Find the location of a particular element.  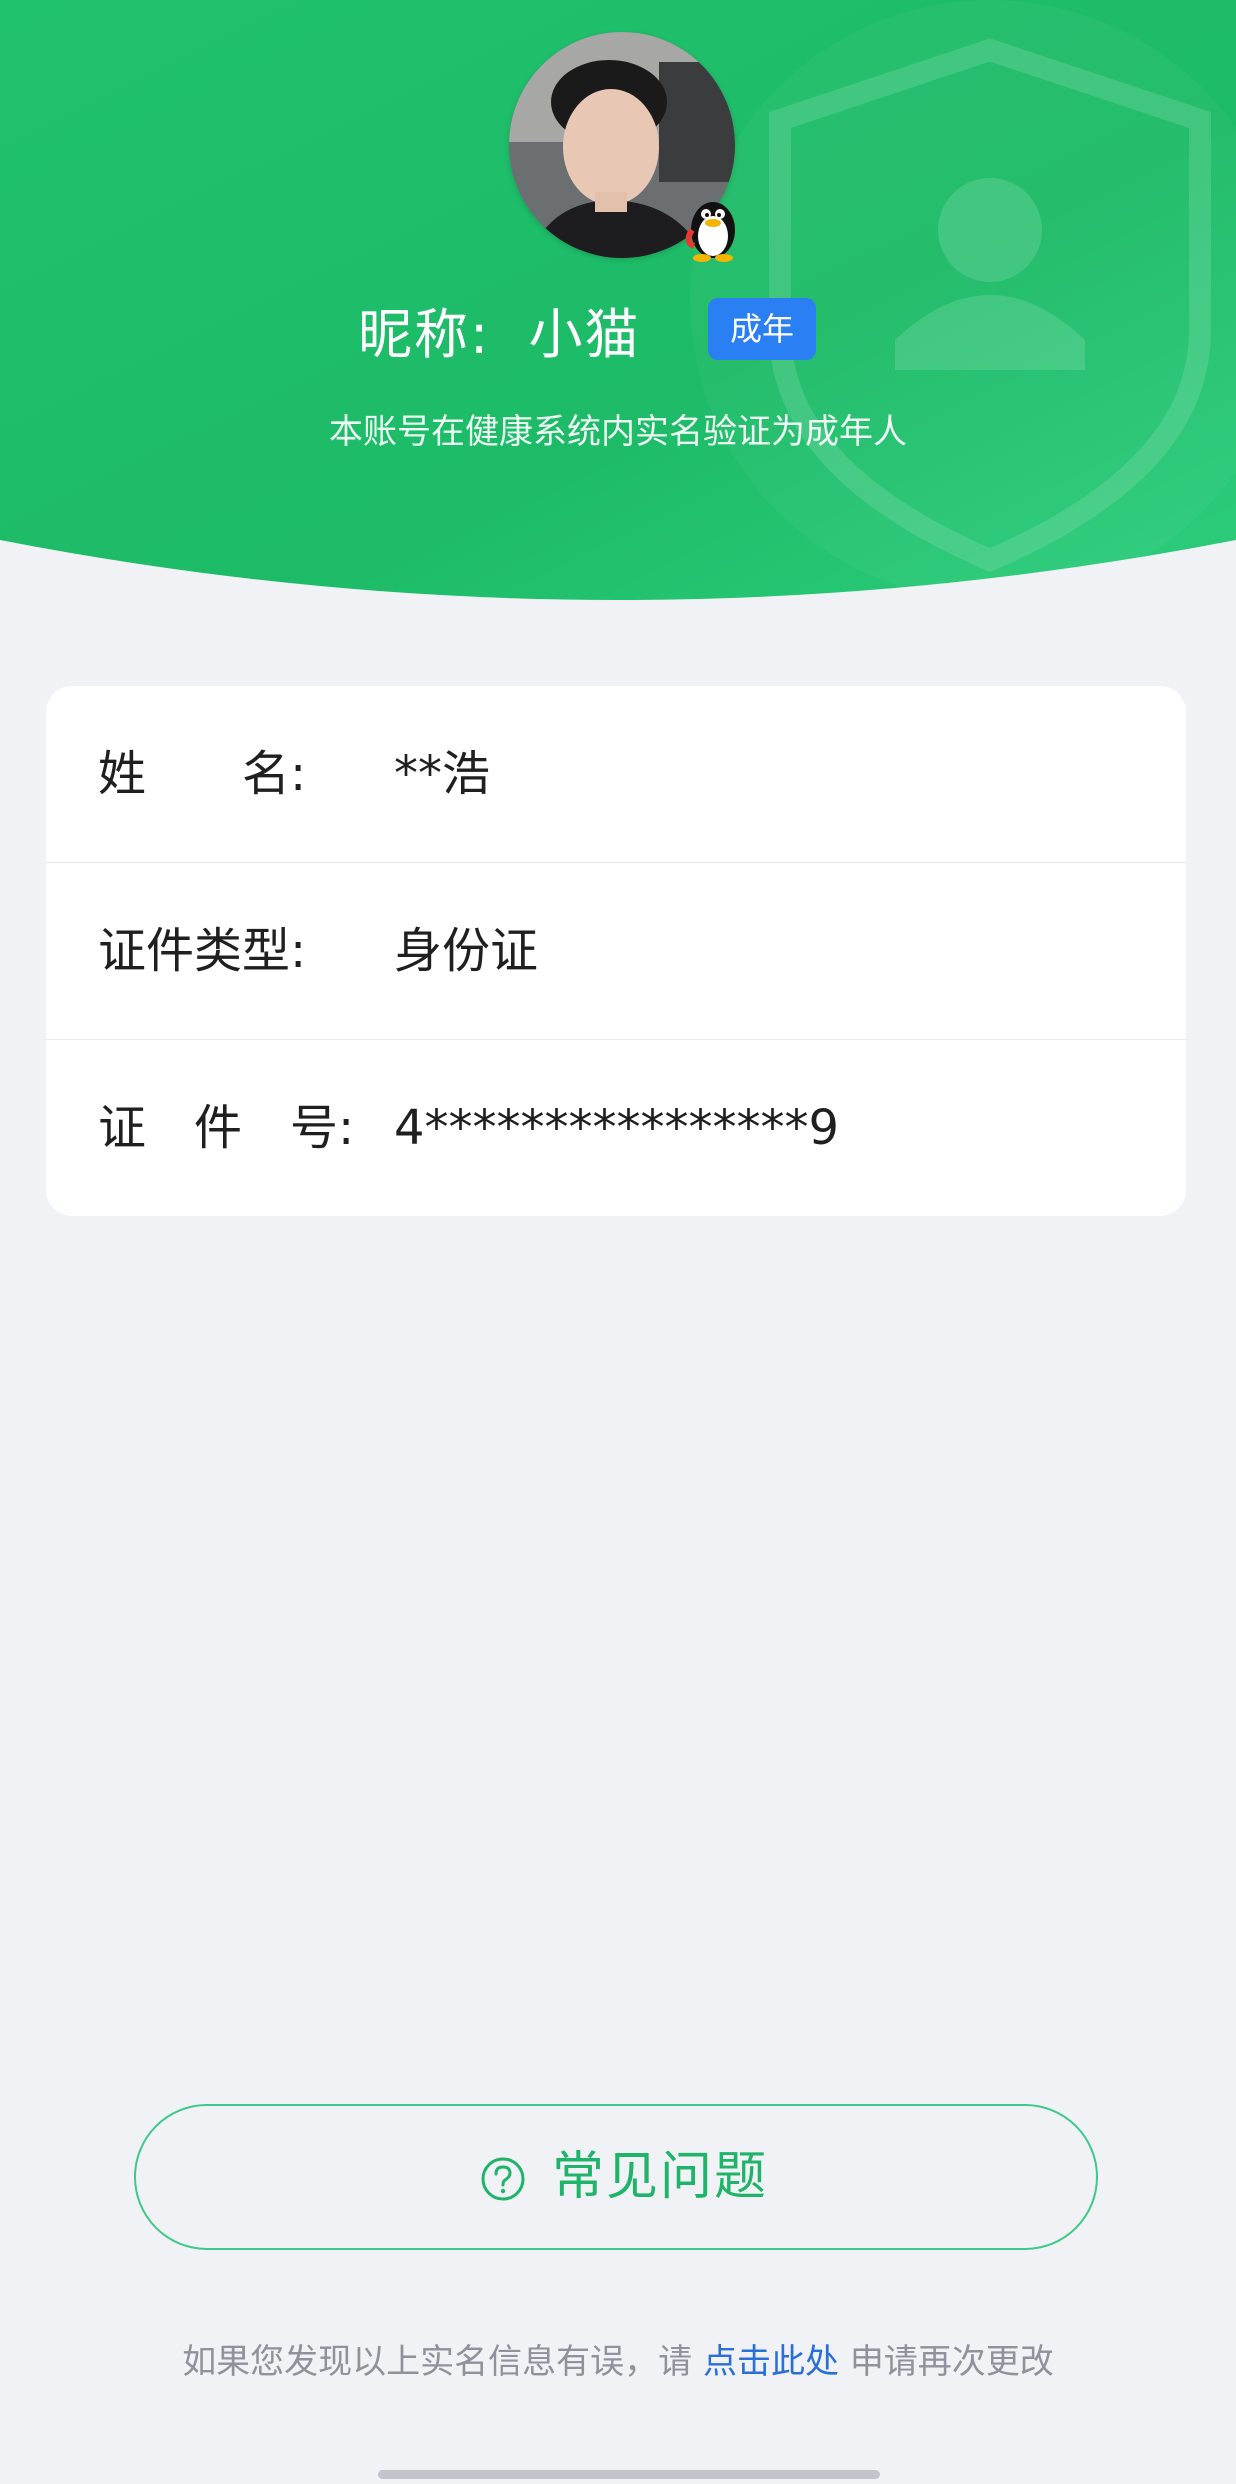

question-circle-icon is located at coordinates (503, 2179).